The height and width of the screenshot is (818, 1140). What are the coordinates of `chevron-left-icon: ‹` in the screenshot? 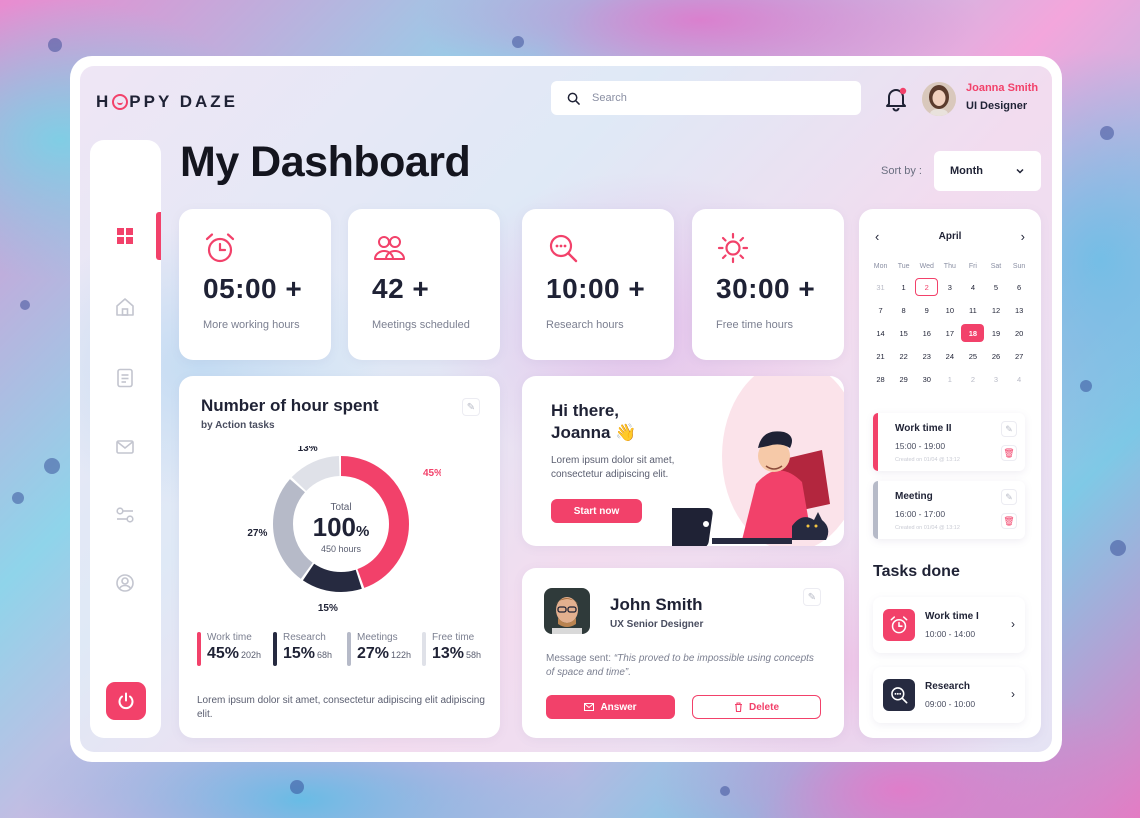 It's located at (877, 236).